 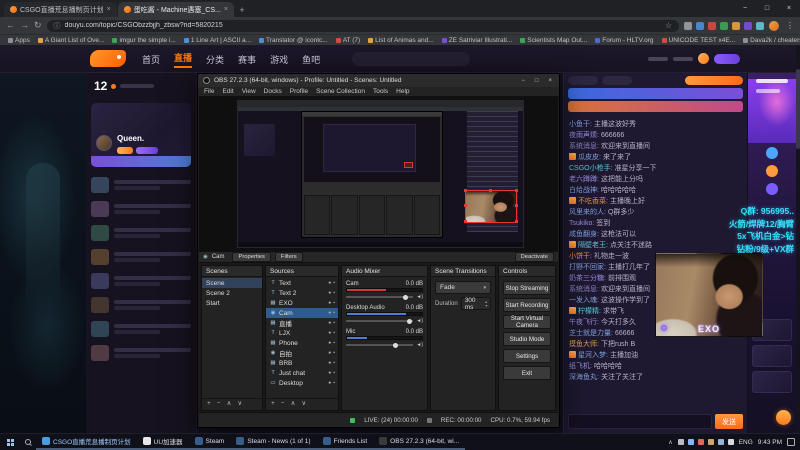 I want to click on activity-banner, so click(x=655, y=106).